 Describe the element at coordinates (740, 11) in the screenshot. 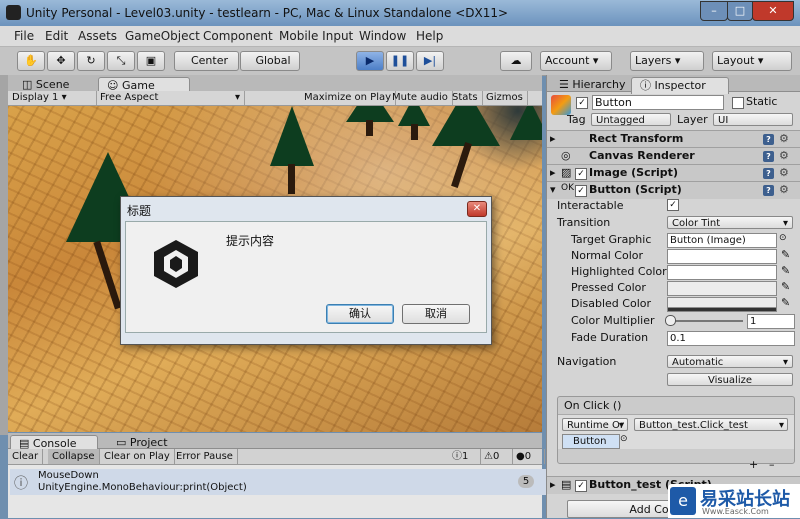

I see `maximize-button: □` at that location.